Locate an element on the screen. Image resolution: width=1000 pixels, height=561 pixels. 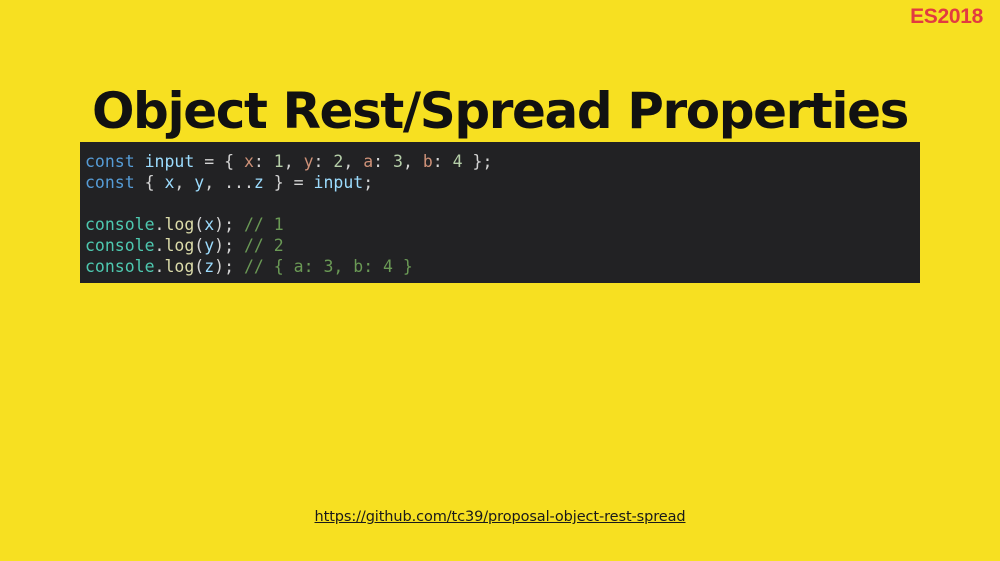
code-token-prop: b is located at coordinates (427, 161).